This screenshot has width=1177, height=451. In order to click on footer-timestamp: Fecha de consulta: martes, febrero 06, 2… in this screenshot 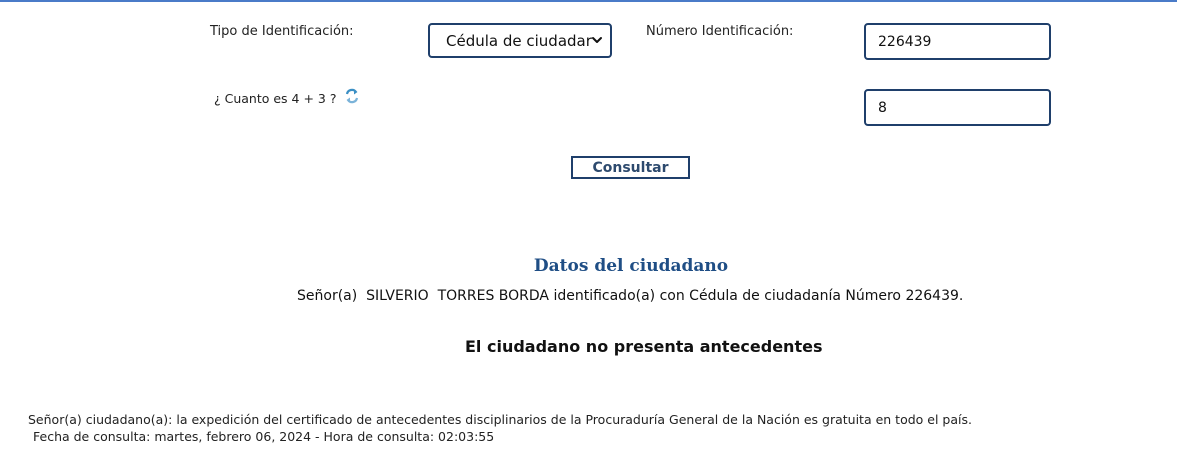, I will do `click(264, 436)`.